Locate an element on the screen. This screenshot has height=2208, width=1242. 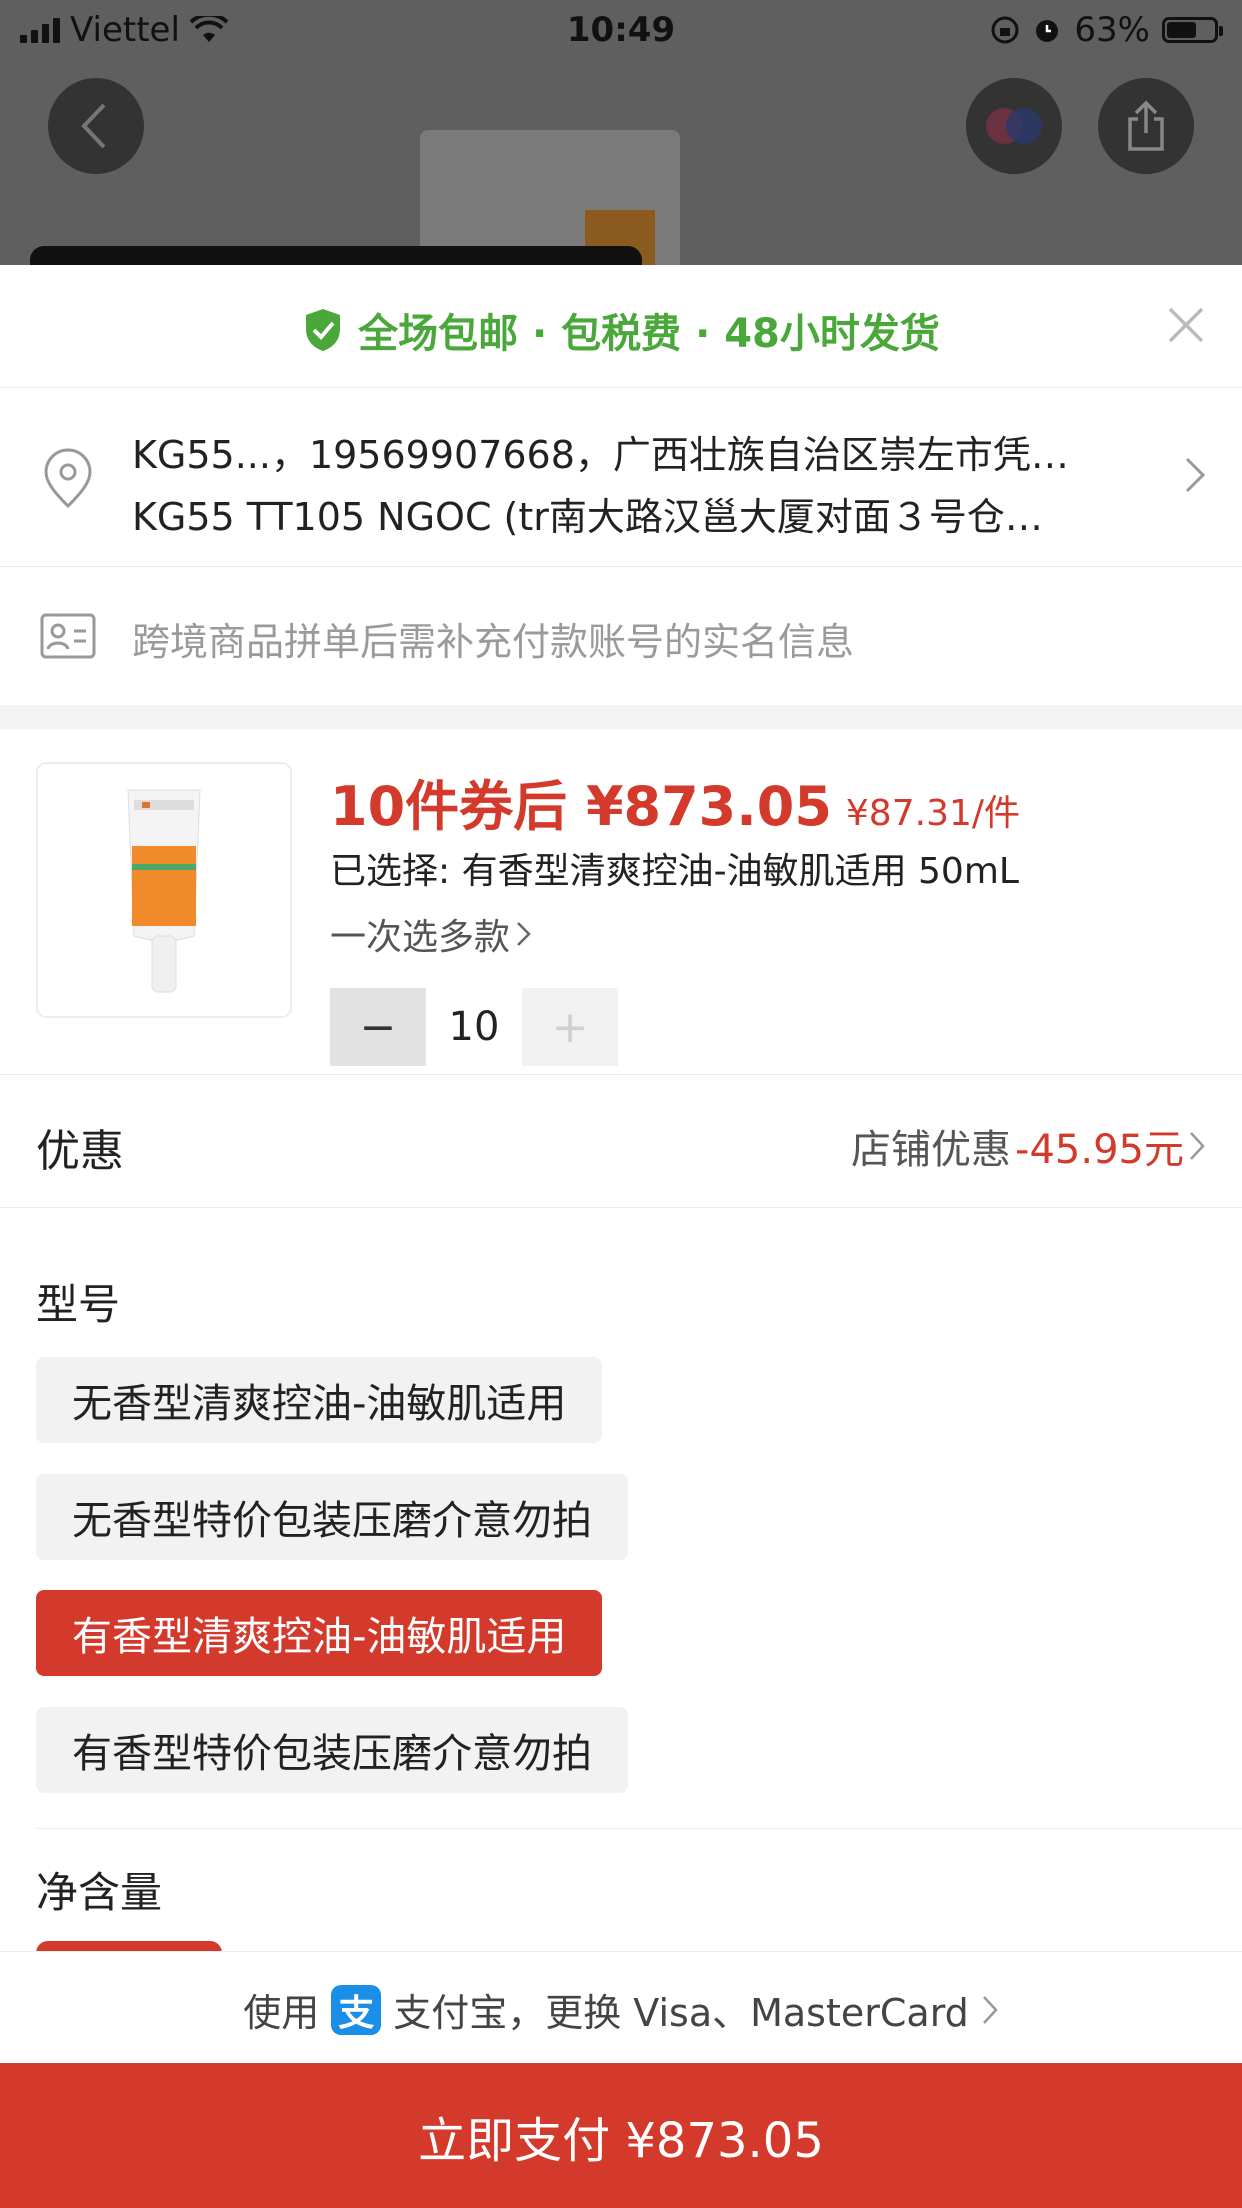
spec-option: 有香型特价包装压磨介意勿拍 is located at coordinates (332, 1750).